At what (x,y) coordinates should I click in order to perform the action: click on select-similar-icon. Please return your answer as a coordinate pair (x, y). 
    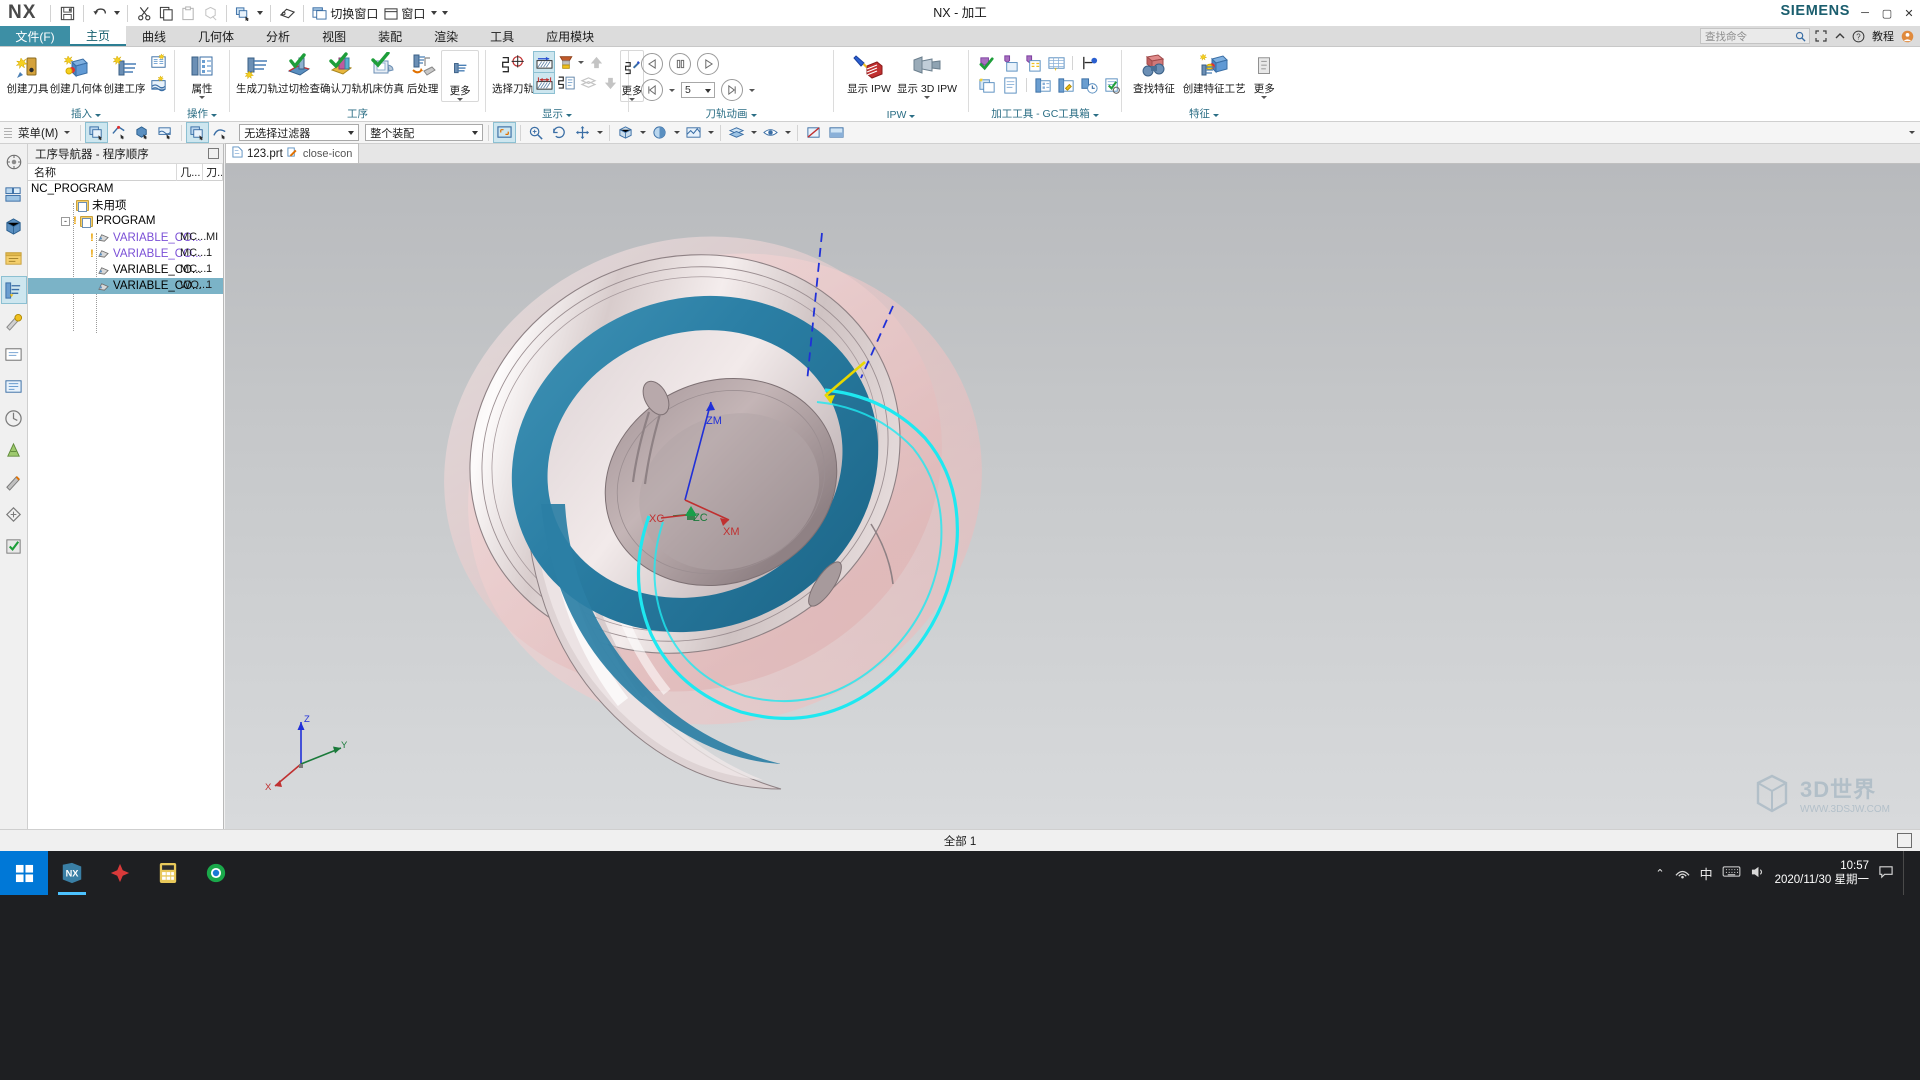
    Looking at the image, I should click on (243, 13).